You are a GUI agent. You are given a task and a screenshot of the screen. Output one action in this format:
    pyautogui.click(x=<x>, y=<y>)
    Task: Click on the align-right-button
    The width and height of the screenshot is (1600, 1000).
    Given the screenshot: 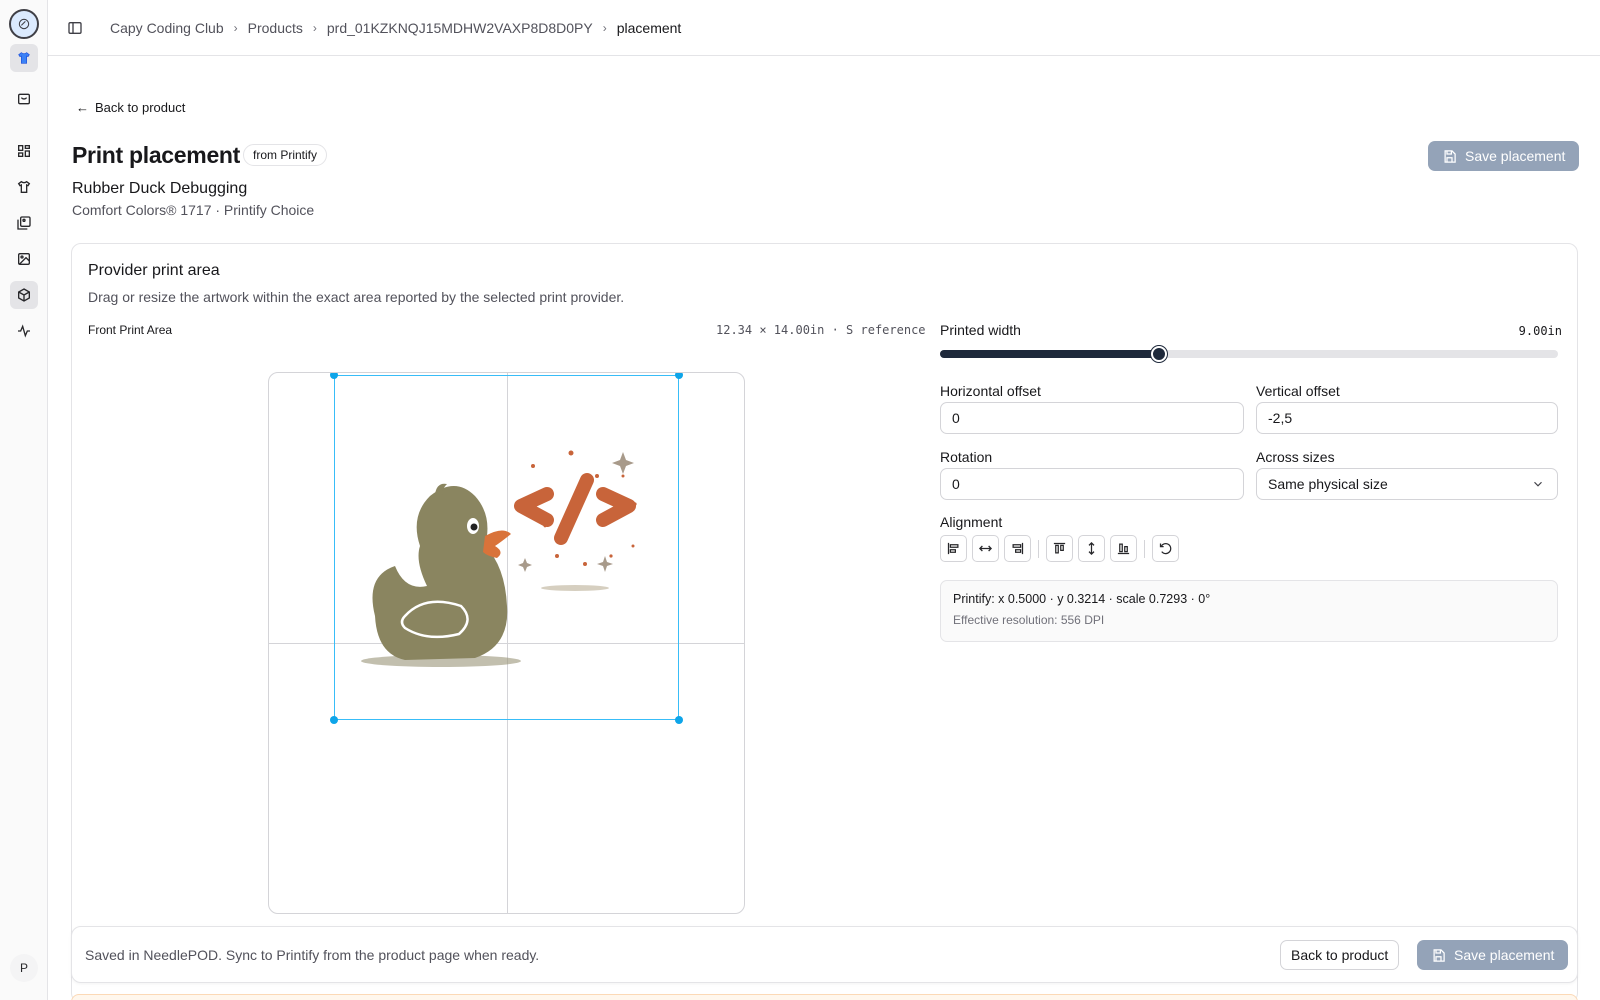 What is the action you would take?
    pyautogui.click(x=1017, y=548)
    